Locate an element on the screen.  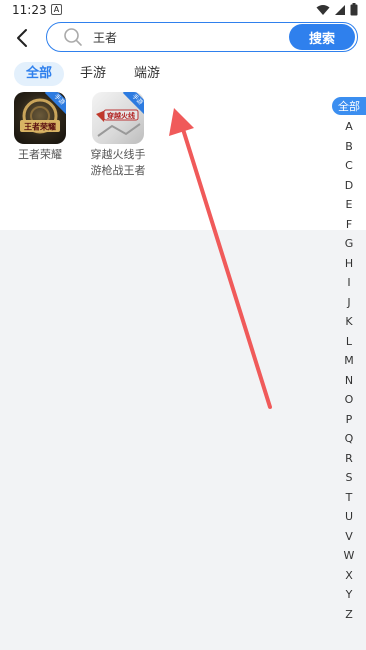
search-header: 搜索 is located at coordinates (183, 39).